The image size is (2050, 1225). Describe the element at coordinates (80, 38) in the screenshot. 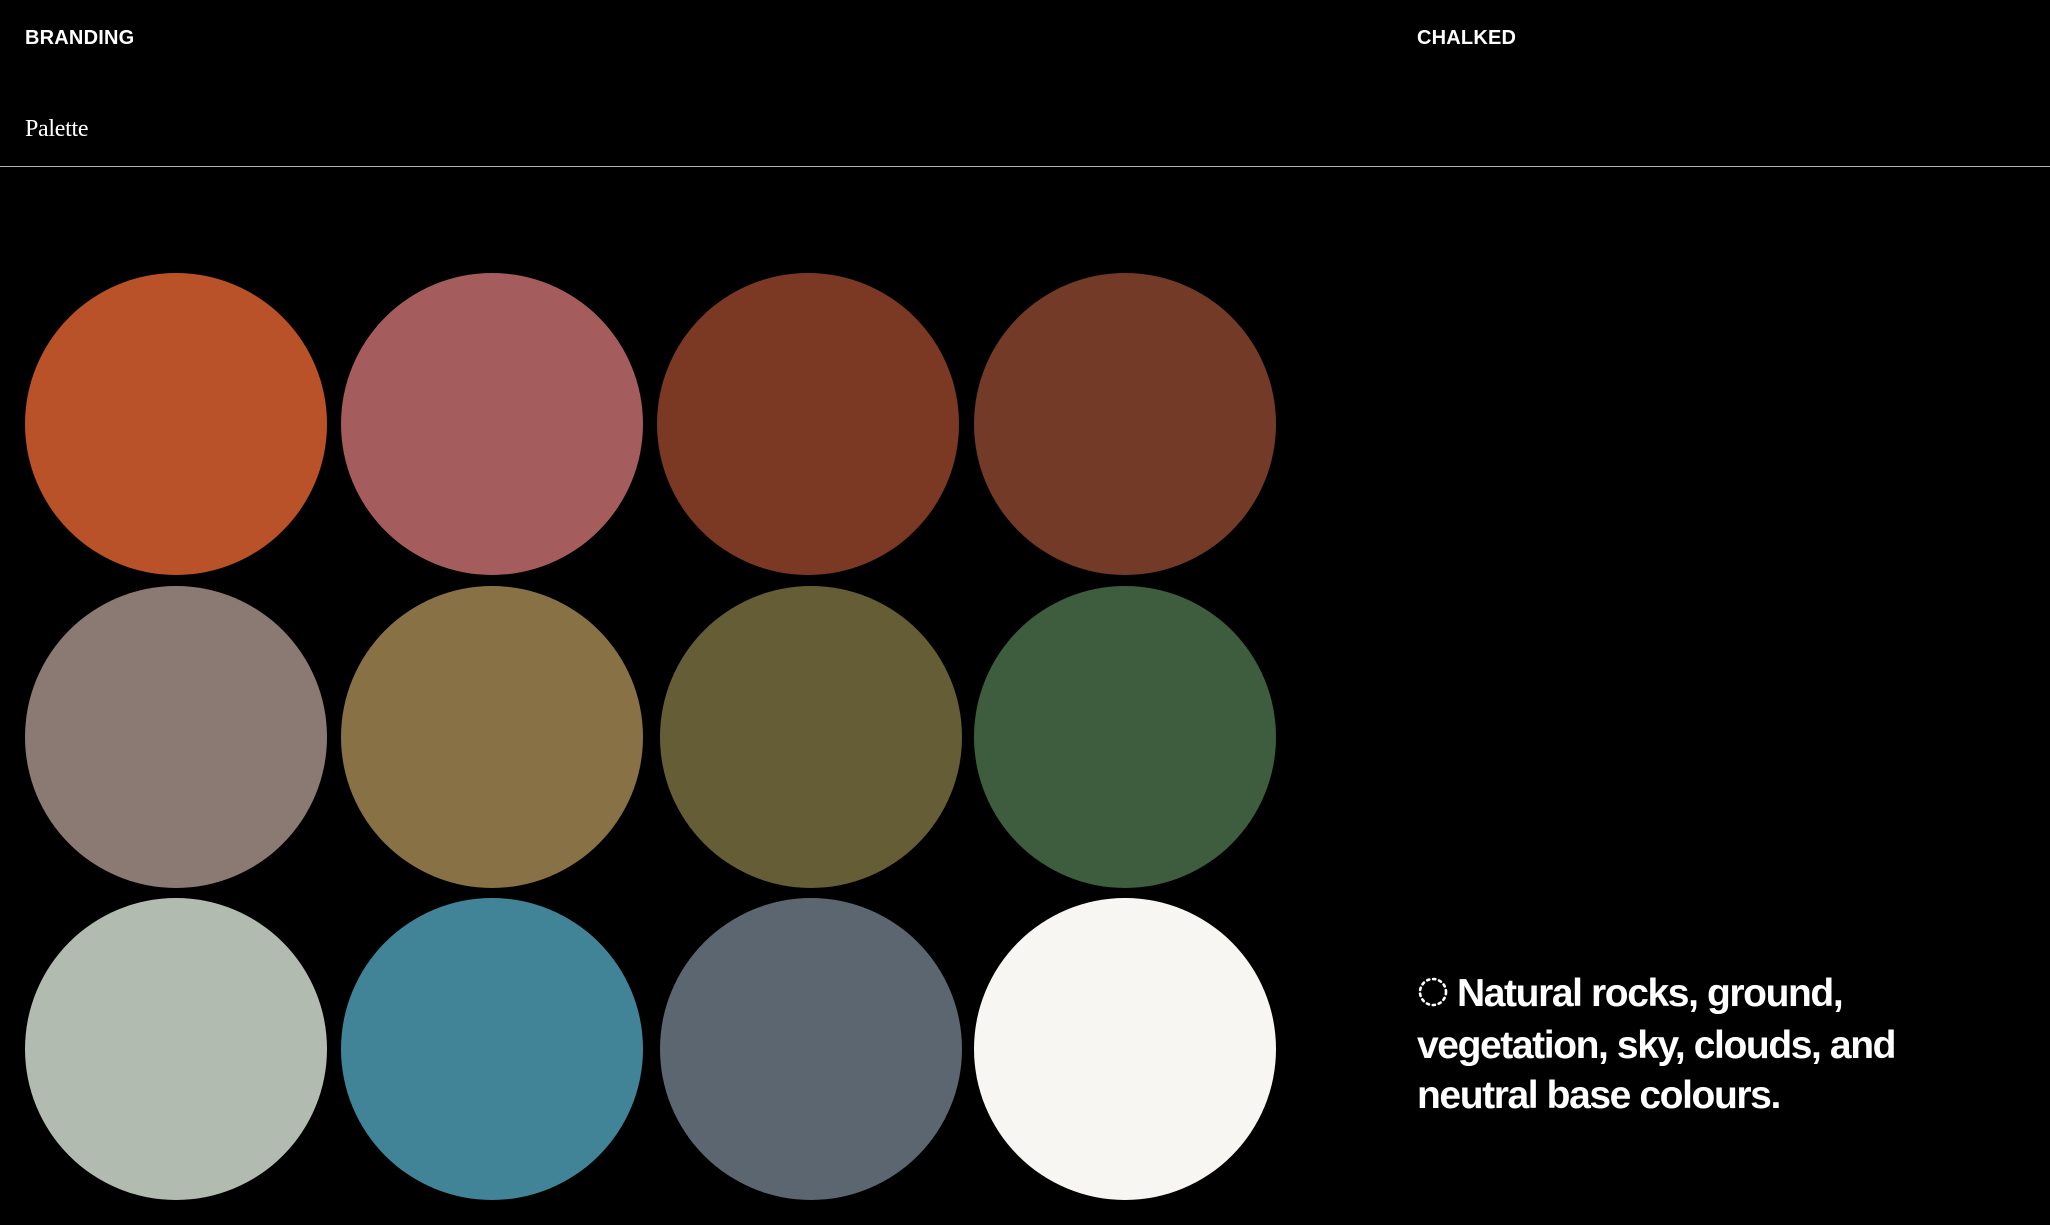

I see `branding-label: BRANDING` at that location.